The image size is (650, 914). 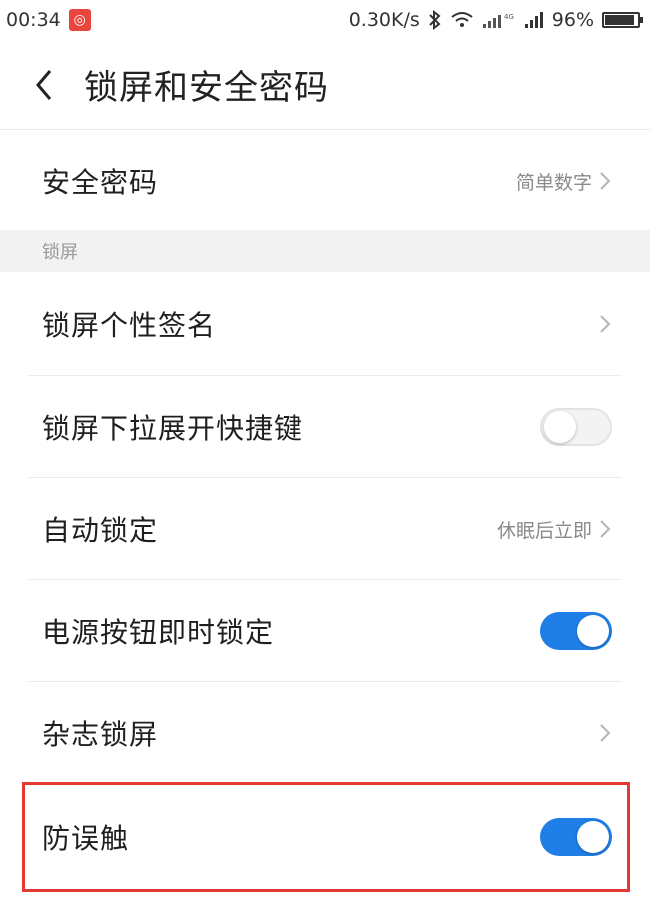 I want to click on setting-label: 自动锁定, so click(x=100, y=530).